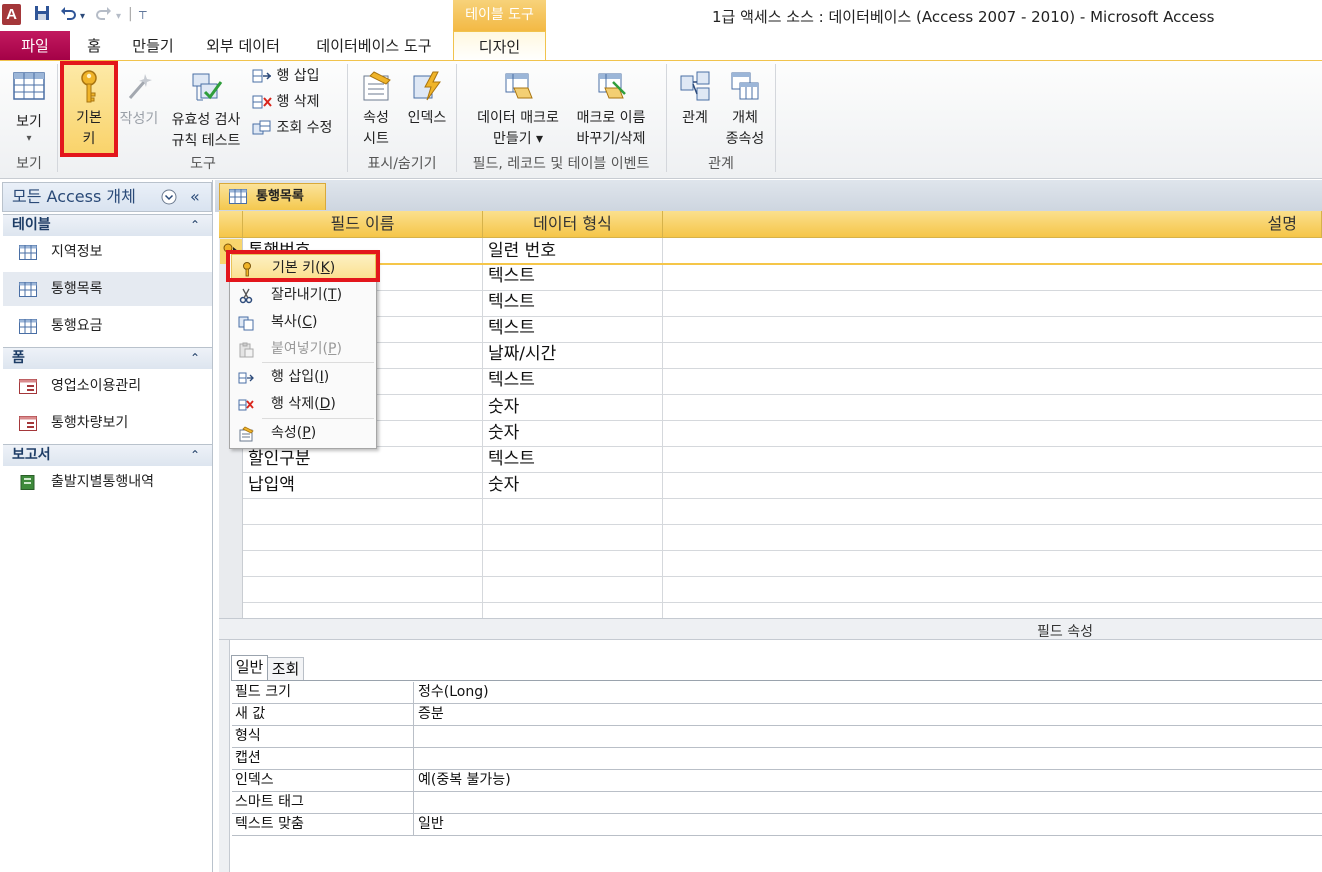  What do you see at coordinates (499, 46) in the screenshot?
I see `tab-design: 디자인` at bounding box center [499, 46].